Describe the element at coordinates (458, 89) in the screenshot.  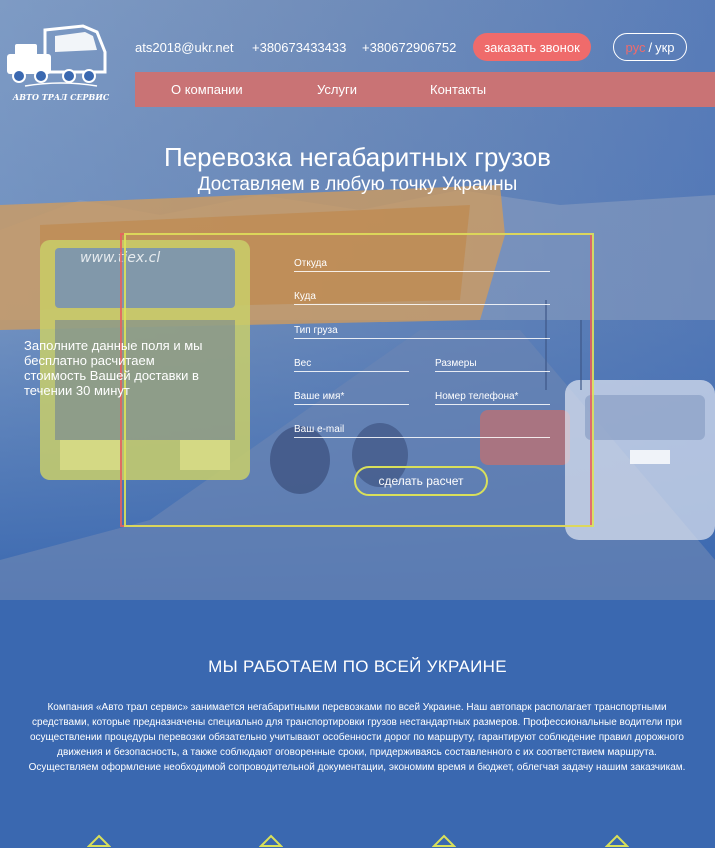
I see `nav-item-contacts: Контакты` at that location.